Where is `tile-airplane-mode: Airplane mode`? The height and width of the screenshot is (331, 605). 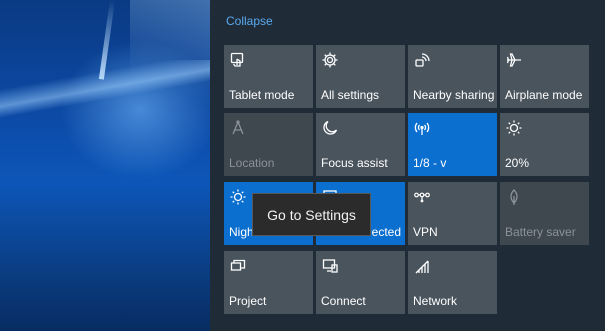 tile-airplane-mode: Airplane mode is located at coordinates (544, 76).